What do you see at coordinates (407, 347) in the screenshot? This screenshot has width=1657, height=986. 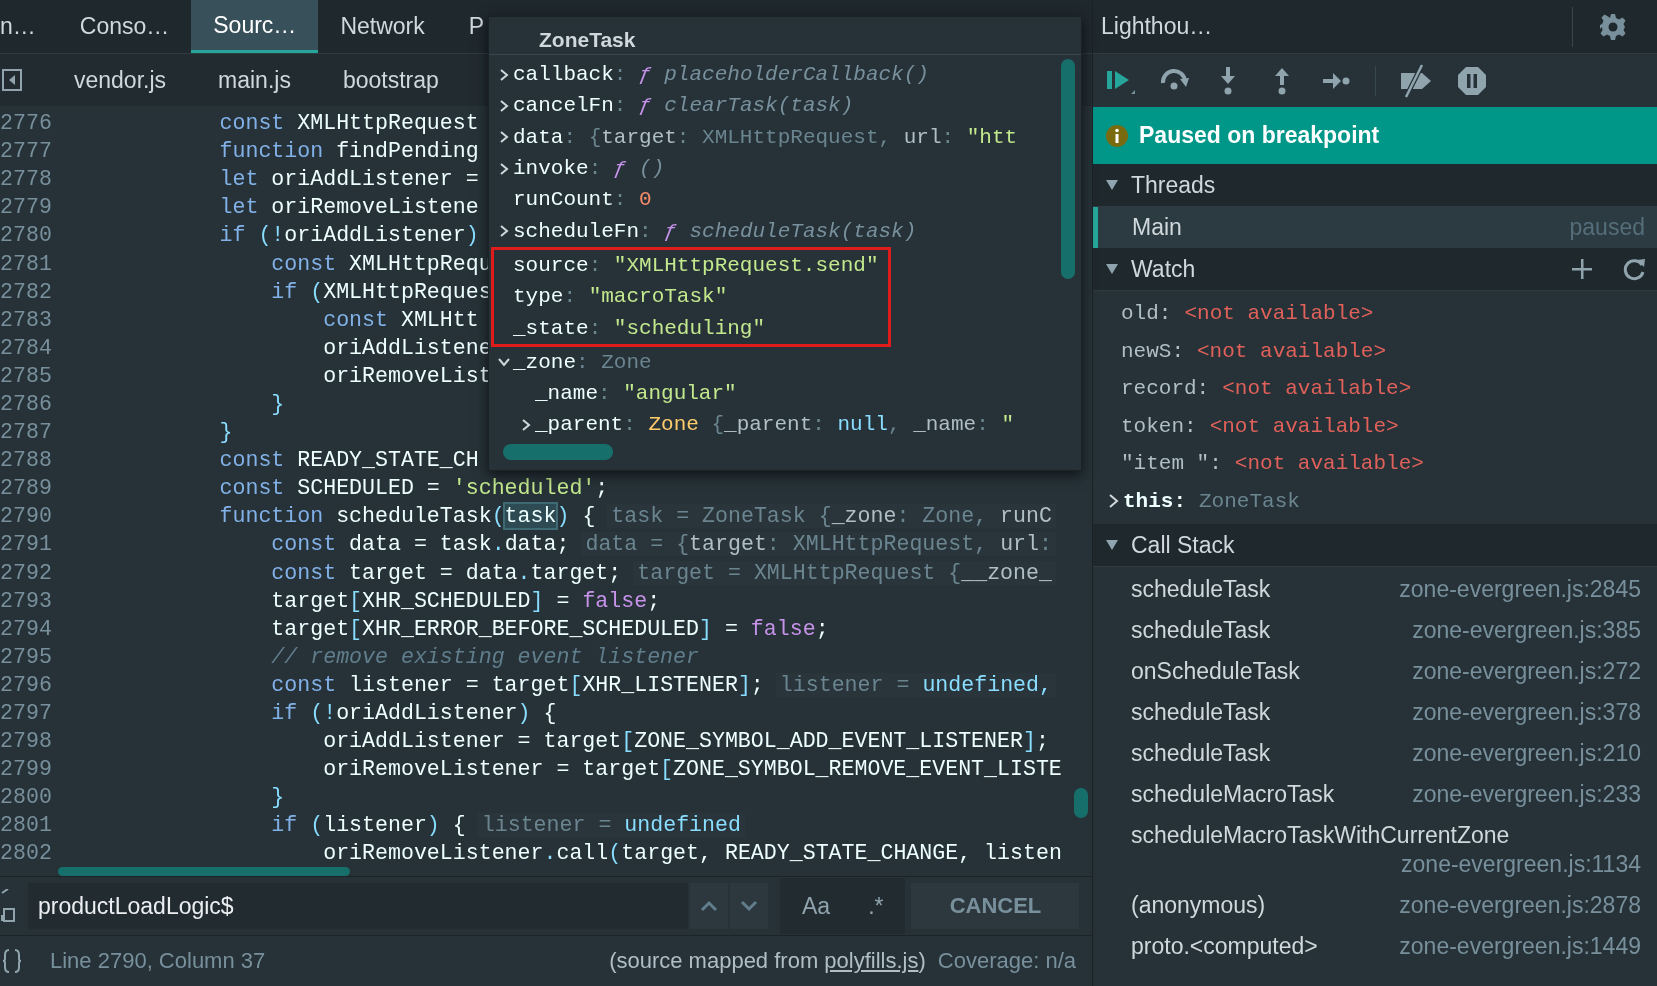 I see `code-line: oriAddListene` at bounding box center [407, 347].